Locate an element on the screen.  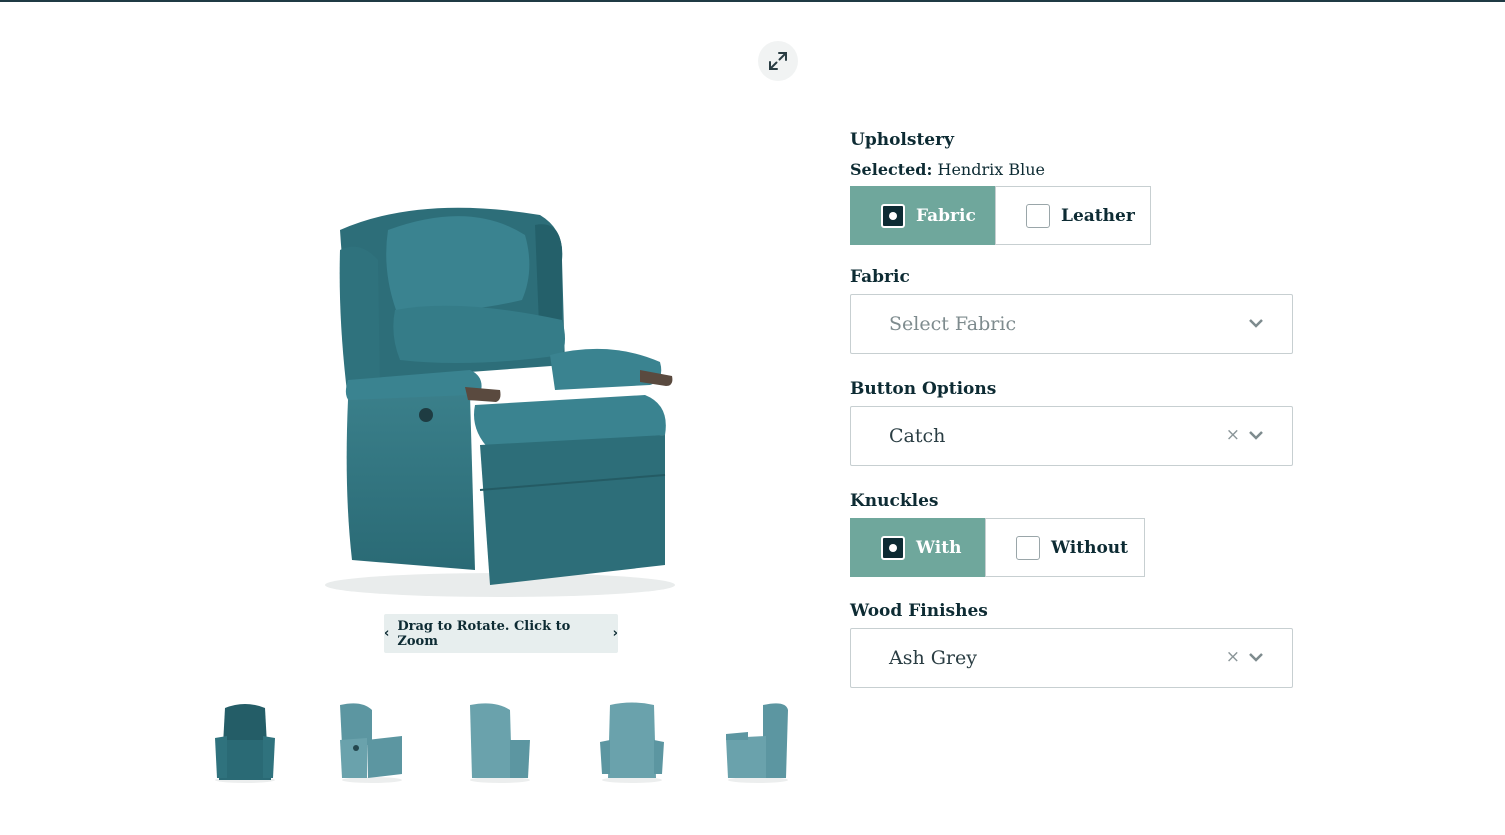
knuckles-section: Knuckles With Without is located at coordinates (1071, 534).